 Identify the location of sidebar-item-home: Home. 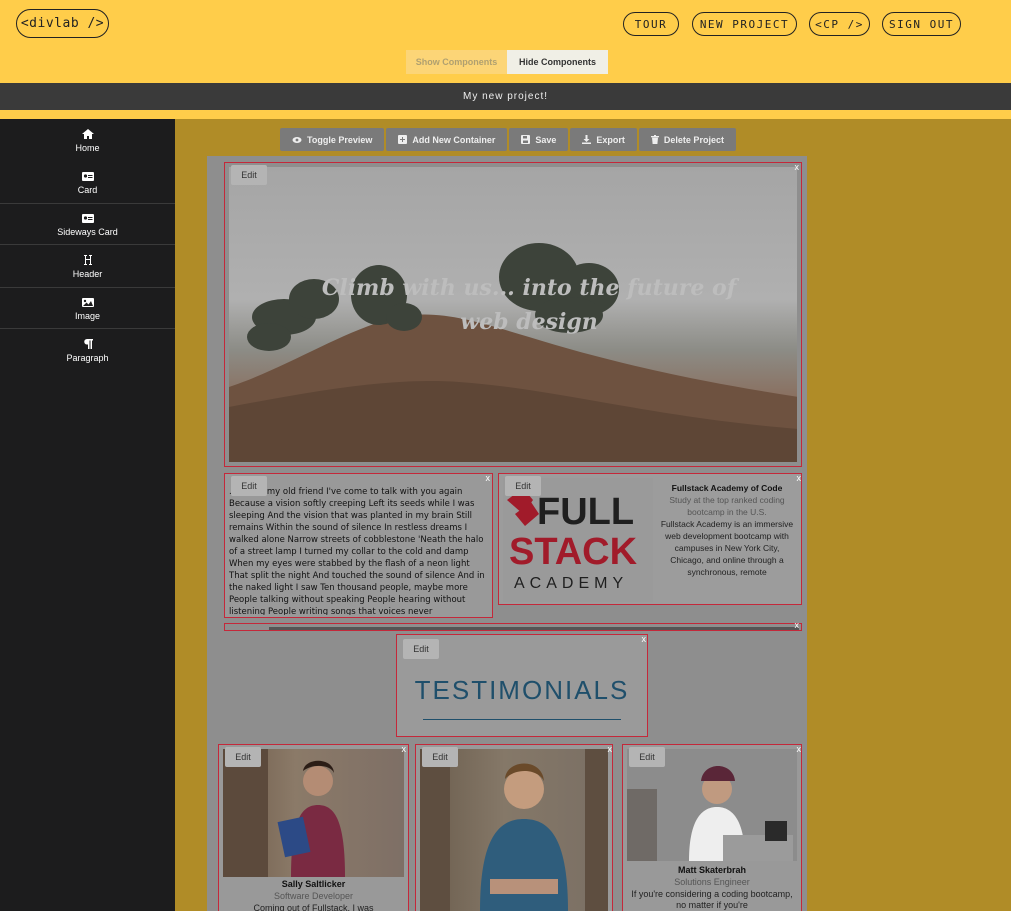
(87, 140).